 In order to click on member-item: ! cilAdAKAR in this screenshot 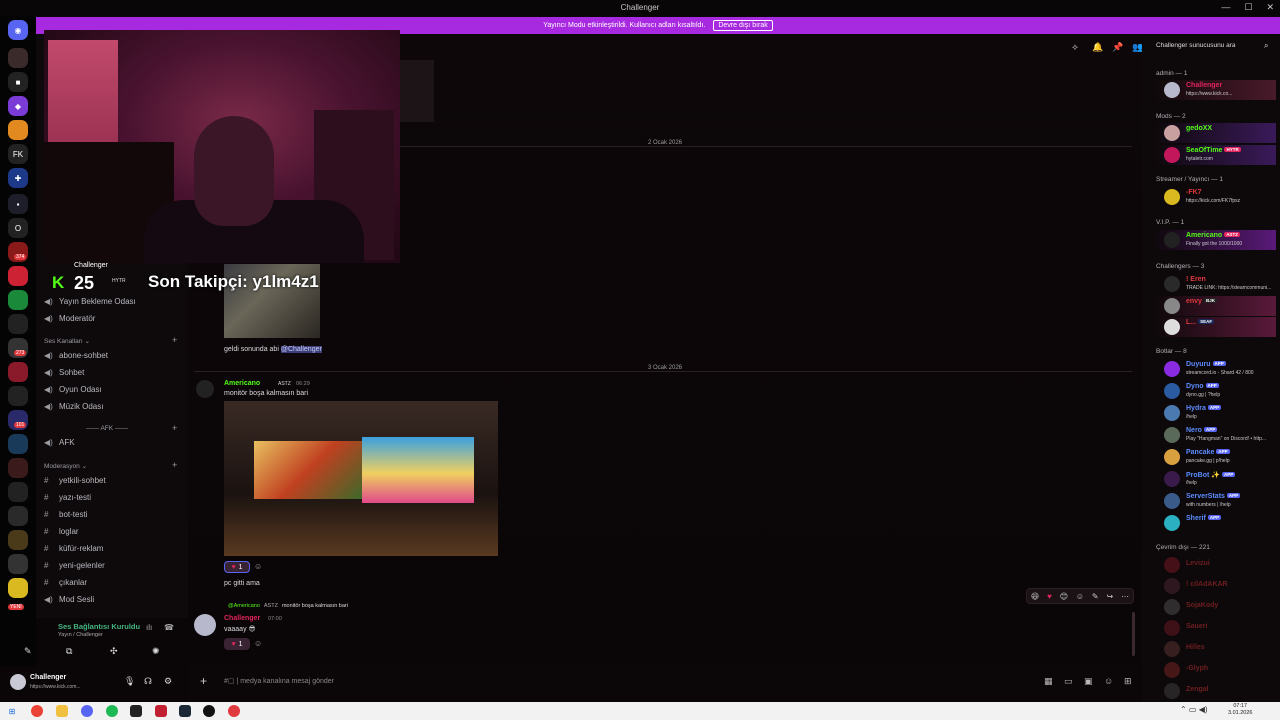, I will do `click(1214, 586)`.